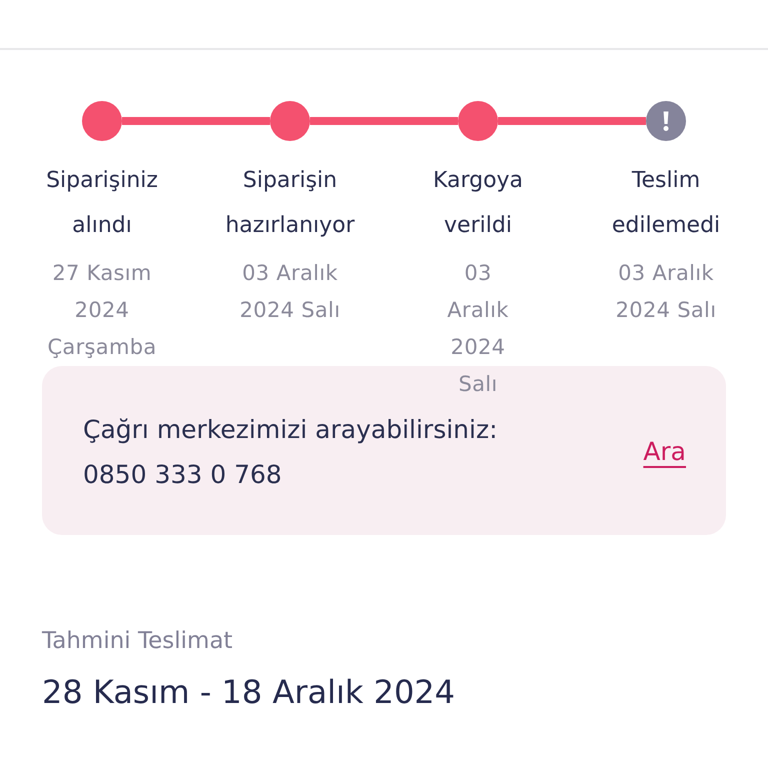 Image resolution: width=768 pixels, height=768 pixels. What do you see at coordinates (102, 310) in the screenshot?
I see `step-date: 27 Kasım 2024 Çarşamba` at bounding box center [102, 310].